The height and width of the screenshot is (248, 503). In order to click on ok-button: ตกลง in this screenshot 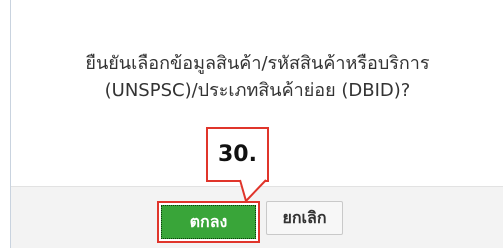, I will do `click(208, 222)`.